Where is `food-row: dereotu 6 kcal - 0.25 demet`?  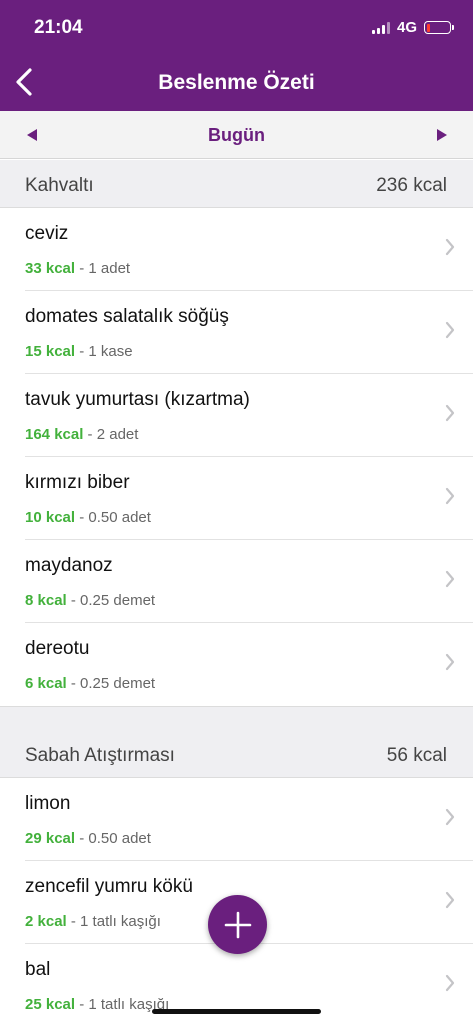
food-row: dereotu 6 kcal - 0.25 demet is located at coordinates (236, 664).